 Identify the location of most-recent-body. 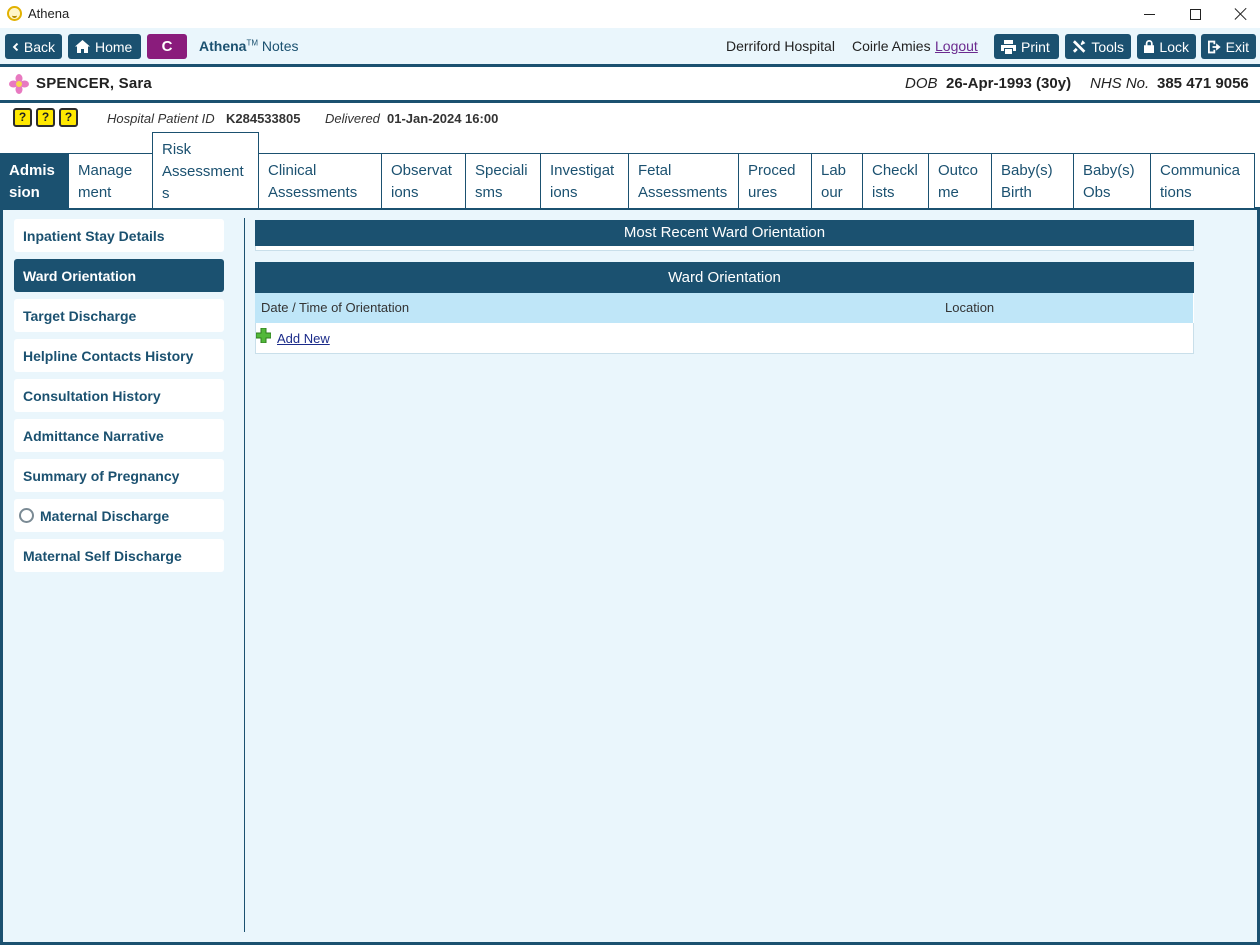
(724, 248).